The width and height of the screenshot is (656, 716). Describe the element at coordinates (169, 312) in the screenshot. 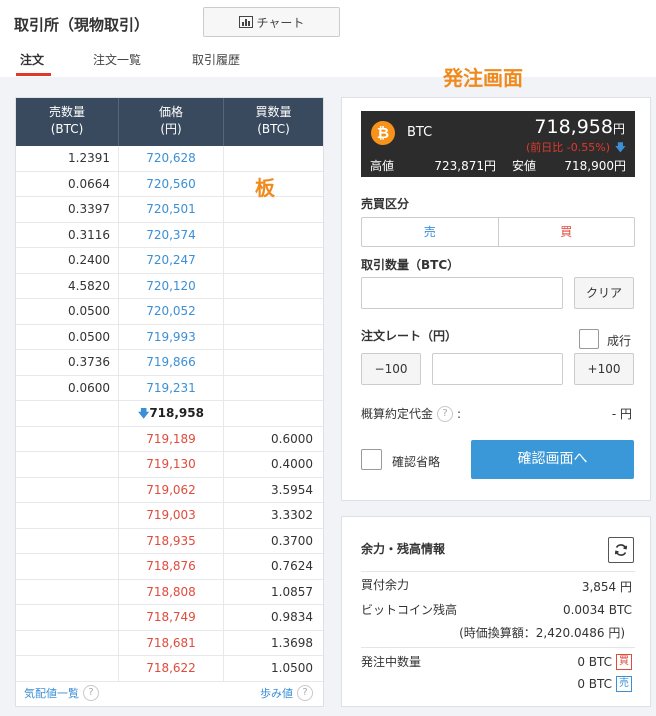

I see `ask-row: 0.0500 720,052` at that location.